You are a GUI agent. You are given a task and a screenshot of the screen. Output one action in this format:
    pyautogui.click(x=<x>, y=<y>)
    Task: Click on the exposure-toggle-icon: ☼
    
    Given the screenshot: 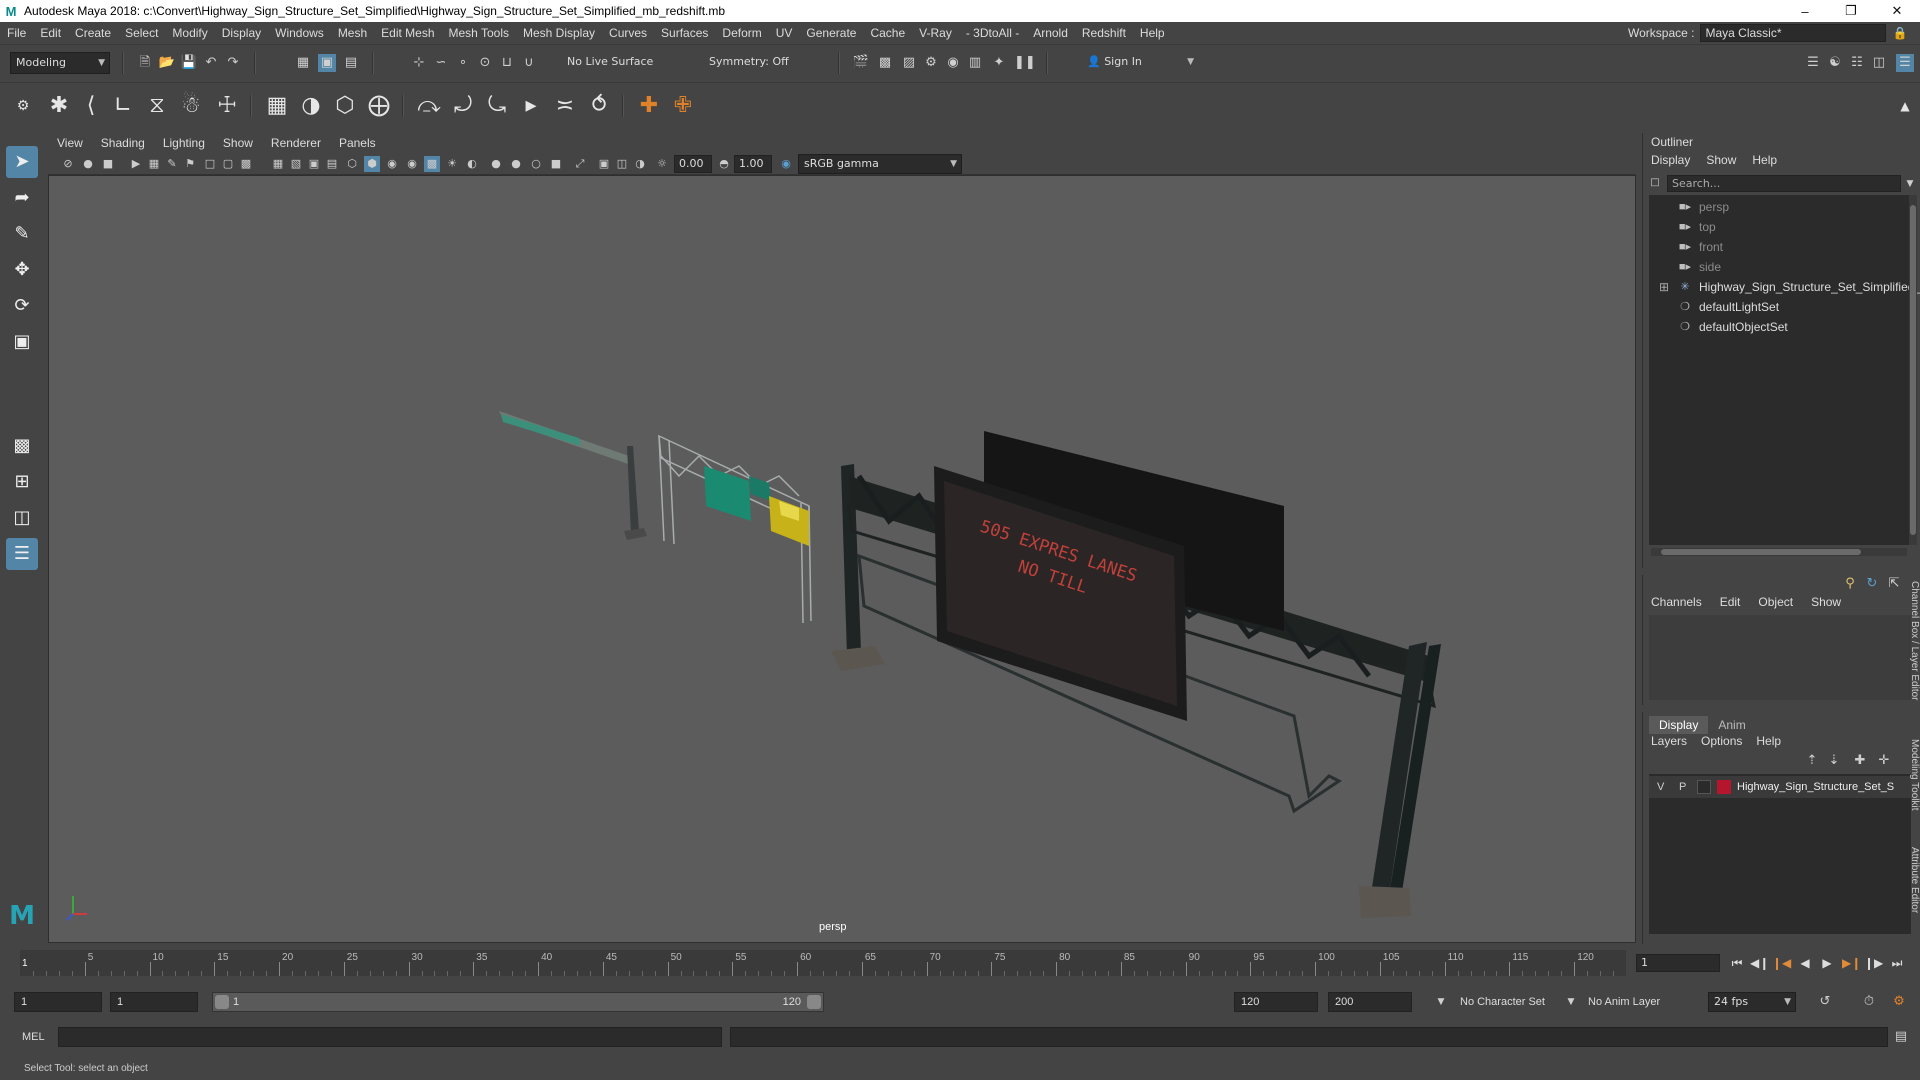 What is the action you would take?
    pyautogui.click(x=662, y=164)
    